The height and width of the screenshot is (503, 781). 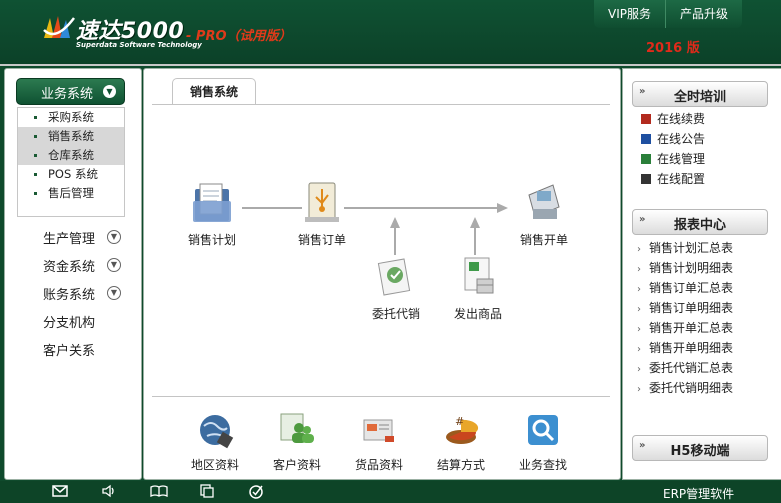 I want to click on region-data-shortcut: 地区资料, so click(x=215, y=441).